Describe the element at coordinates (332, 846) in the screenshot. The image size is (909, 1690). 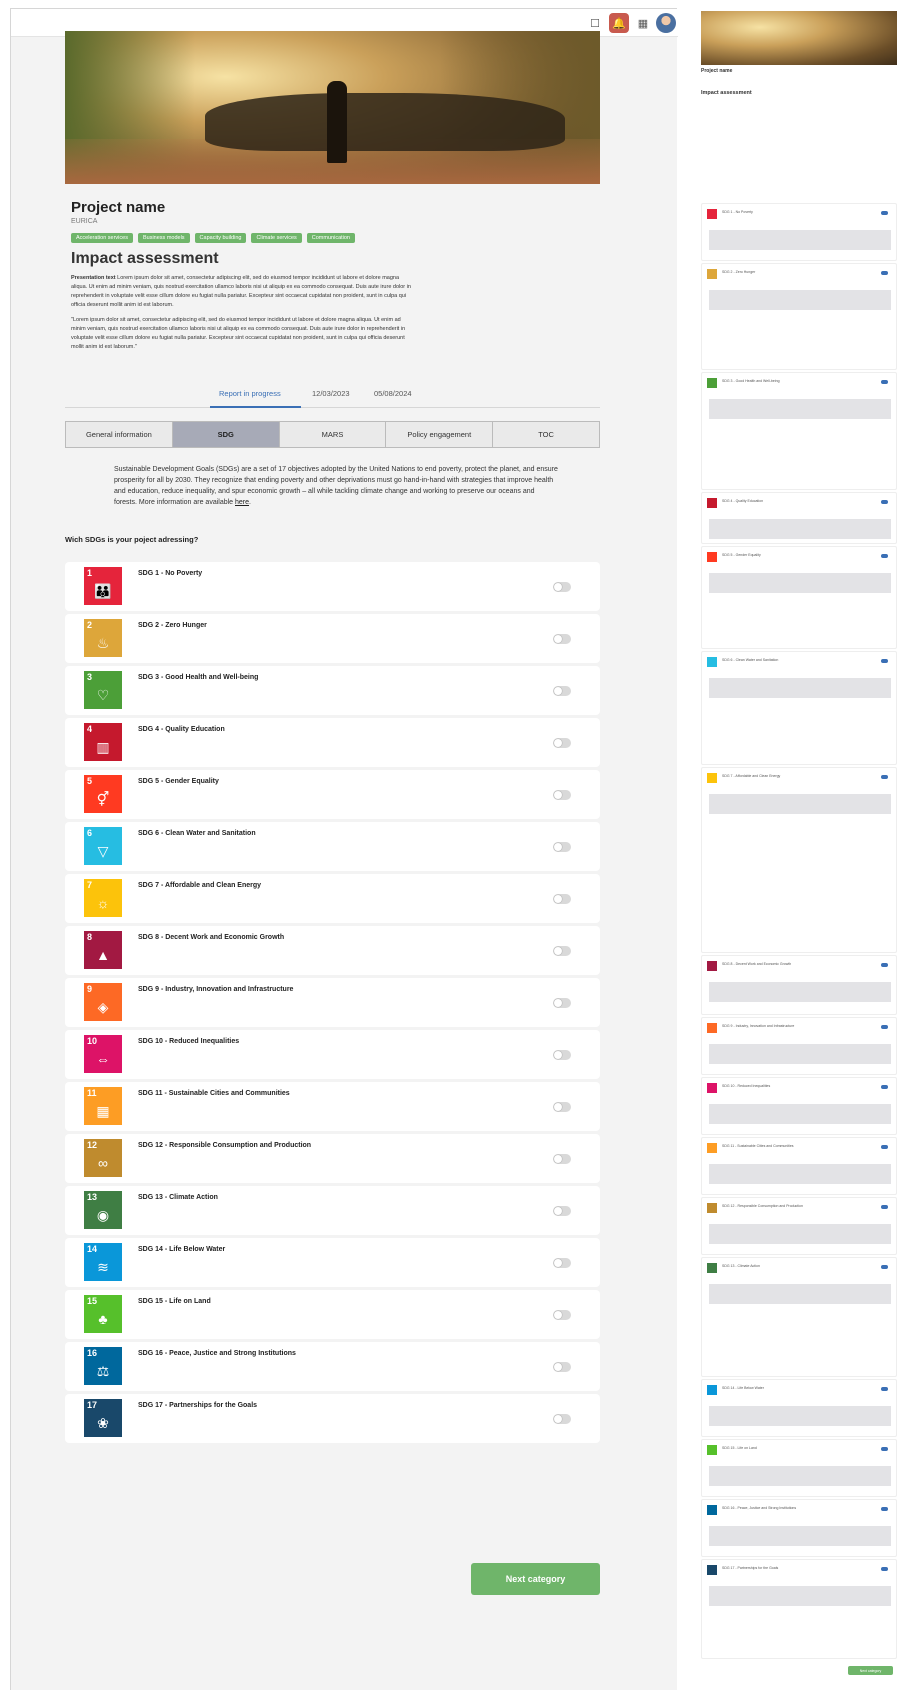
I see `sdg-card: 6 ▽ SDG 6 - Clean Water and Sanitation` at that location.